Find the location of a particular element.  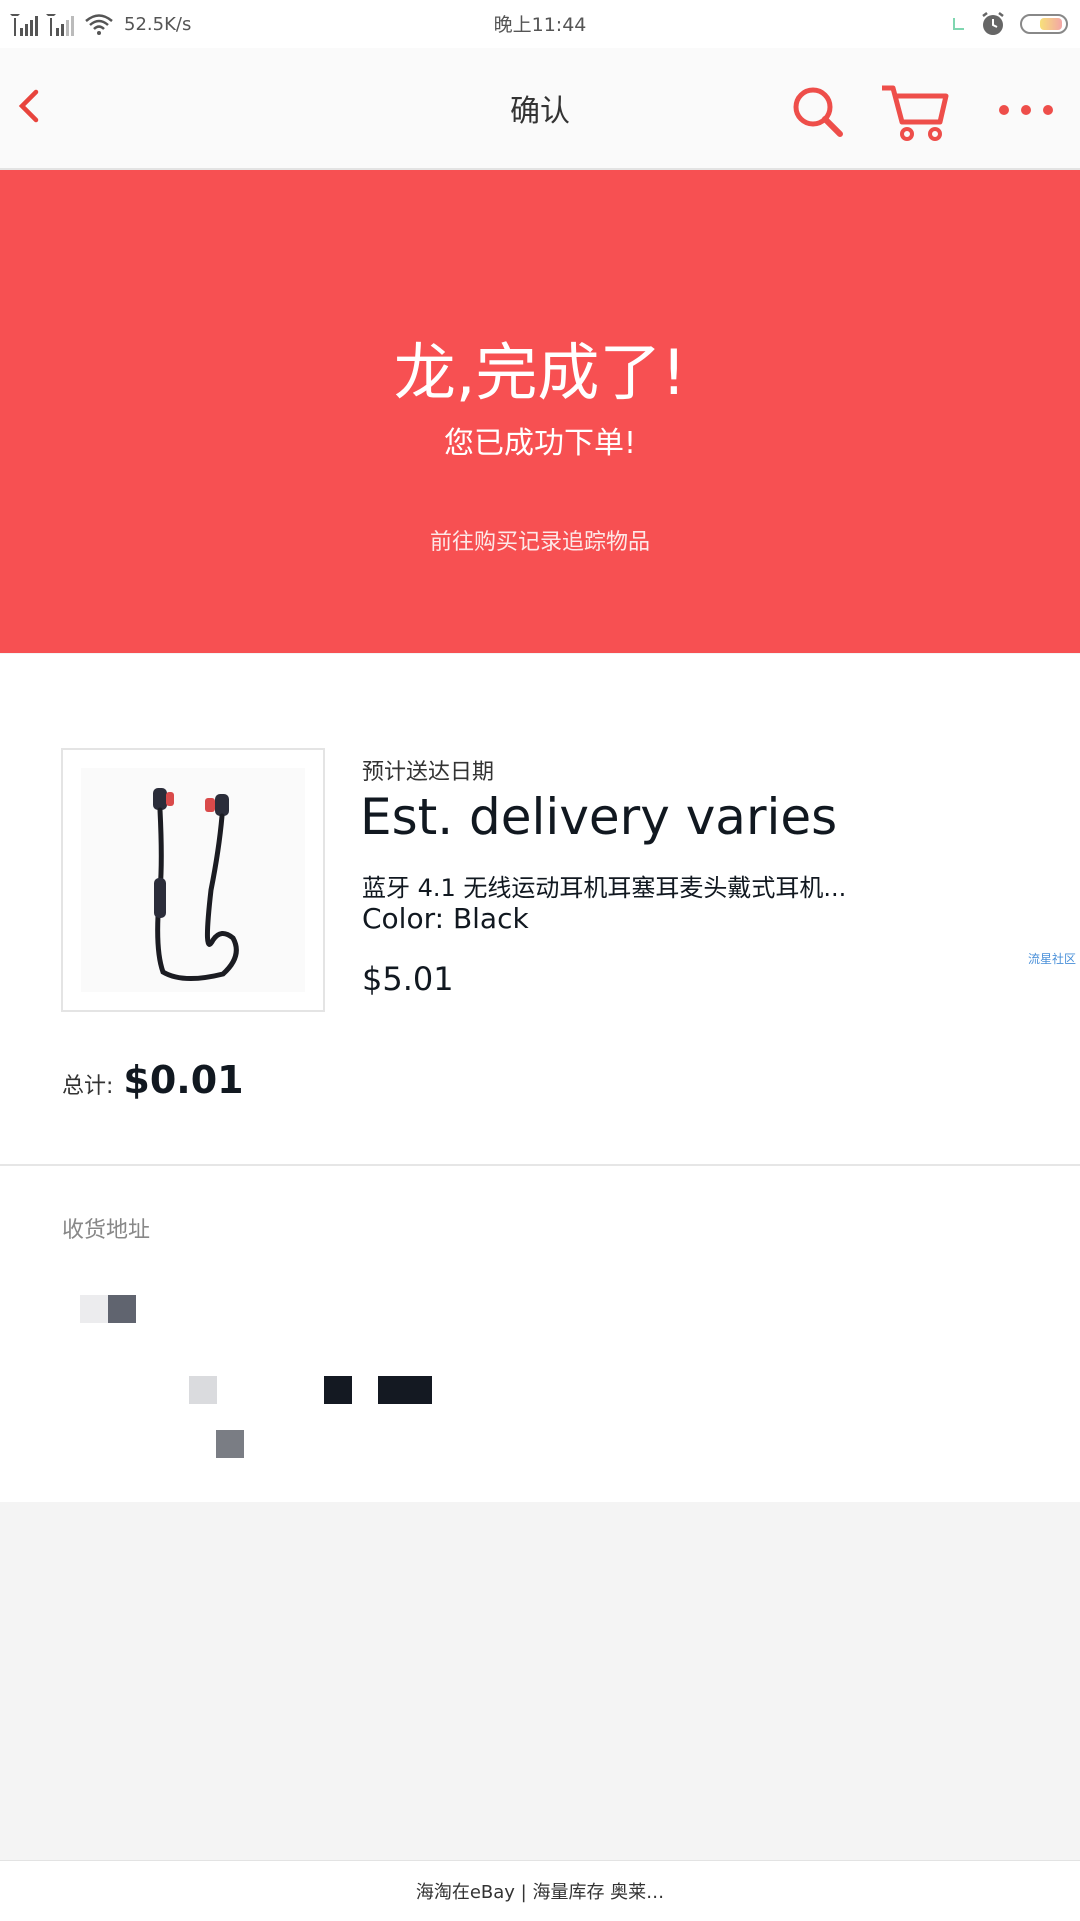

confirmation-subtitle: 您已成功下单! is located at coordinates (540, 443).